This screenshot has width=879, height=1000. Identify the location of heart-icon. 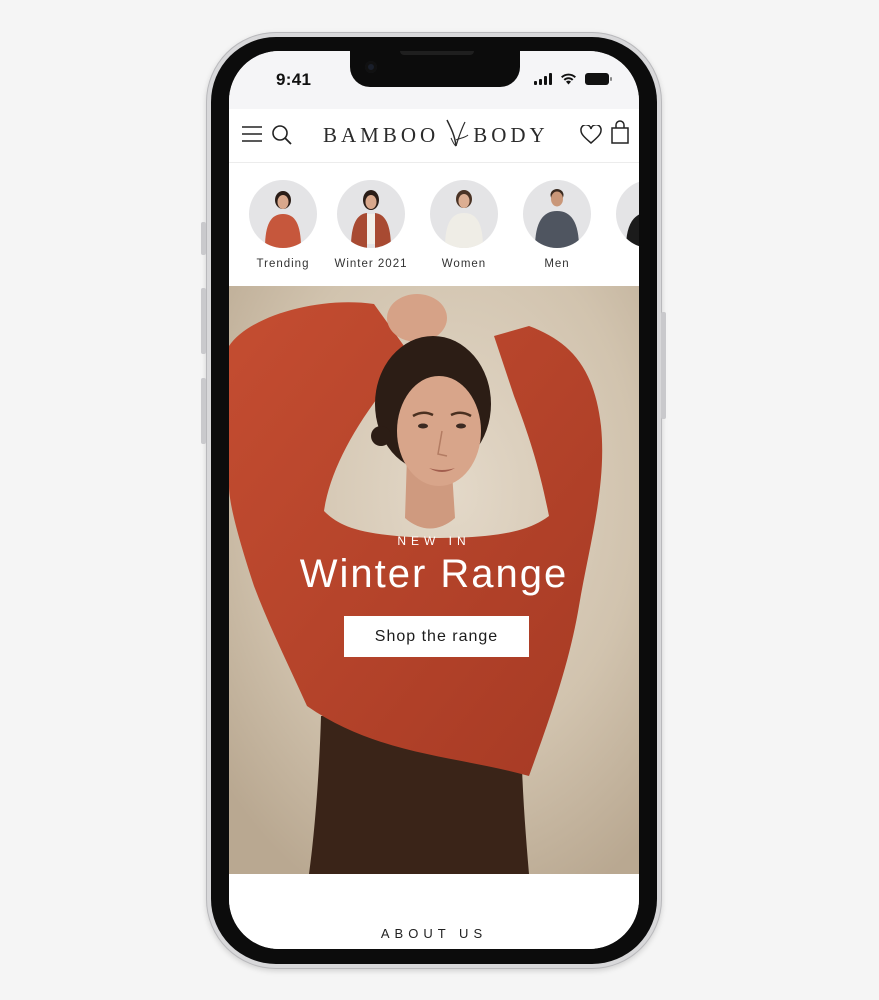
(591, 135).